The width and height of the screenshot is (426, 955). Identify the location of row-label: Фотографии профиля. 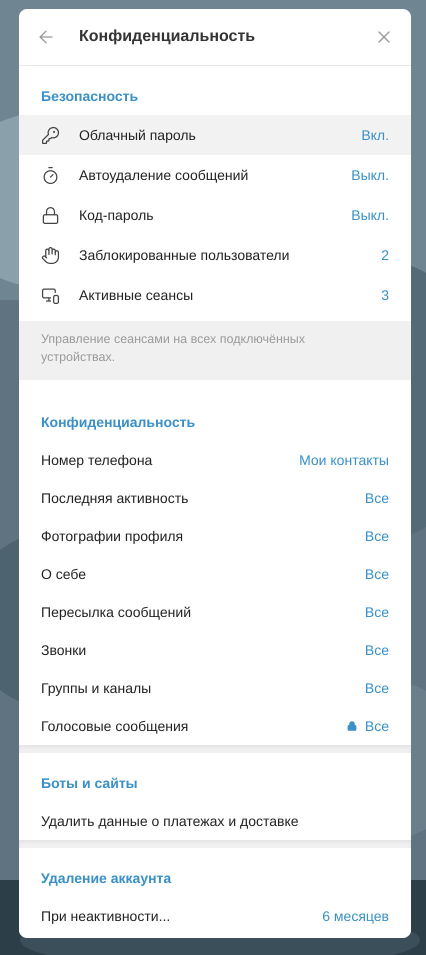
(112, 536).